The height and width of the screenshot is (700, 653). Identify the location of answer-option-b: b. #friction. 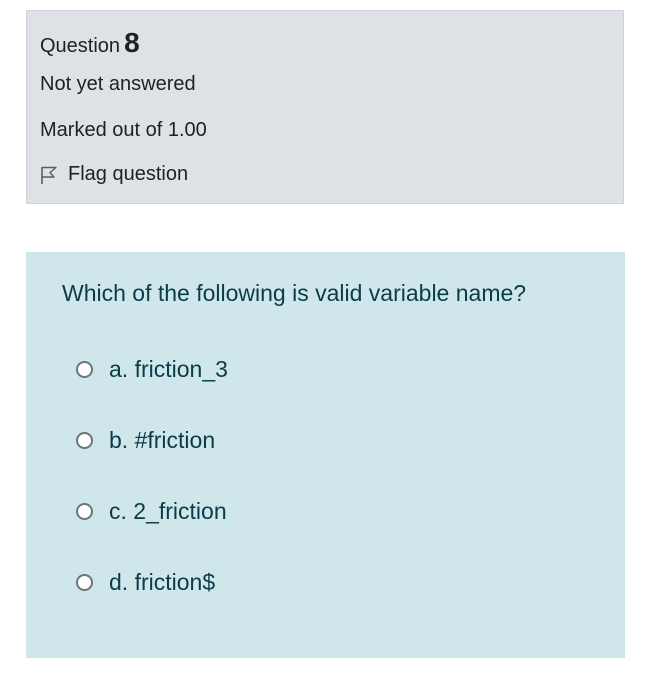
(145, 440).